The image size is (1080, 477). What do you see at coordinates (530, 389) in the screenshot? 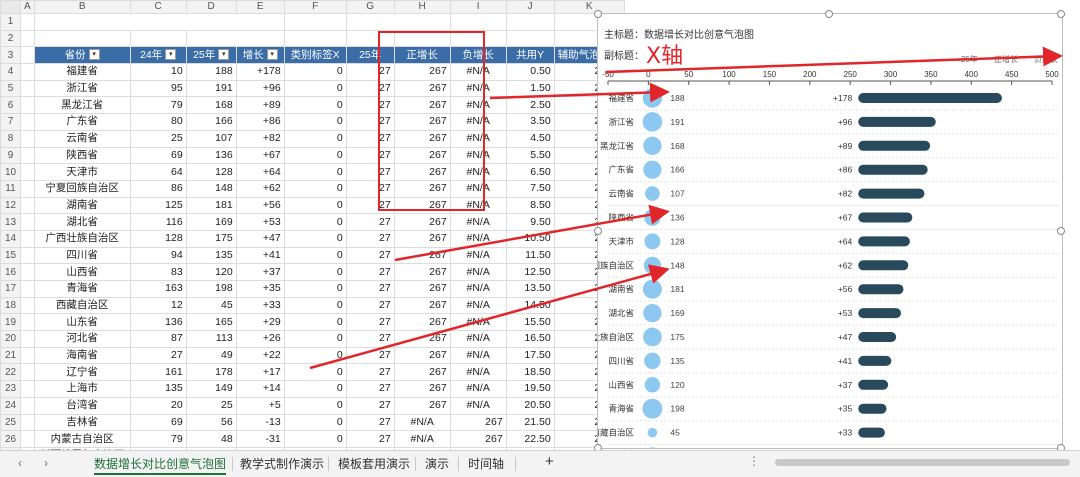
I see `data-cell: 19.50` at bounding box center [530, 389].